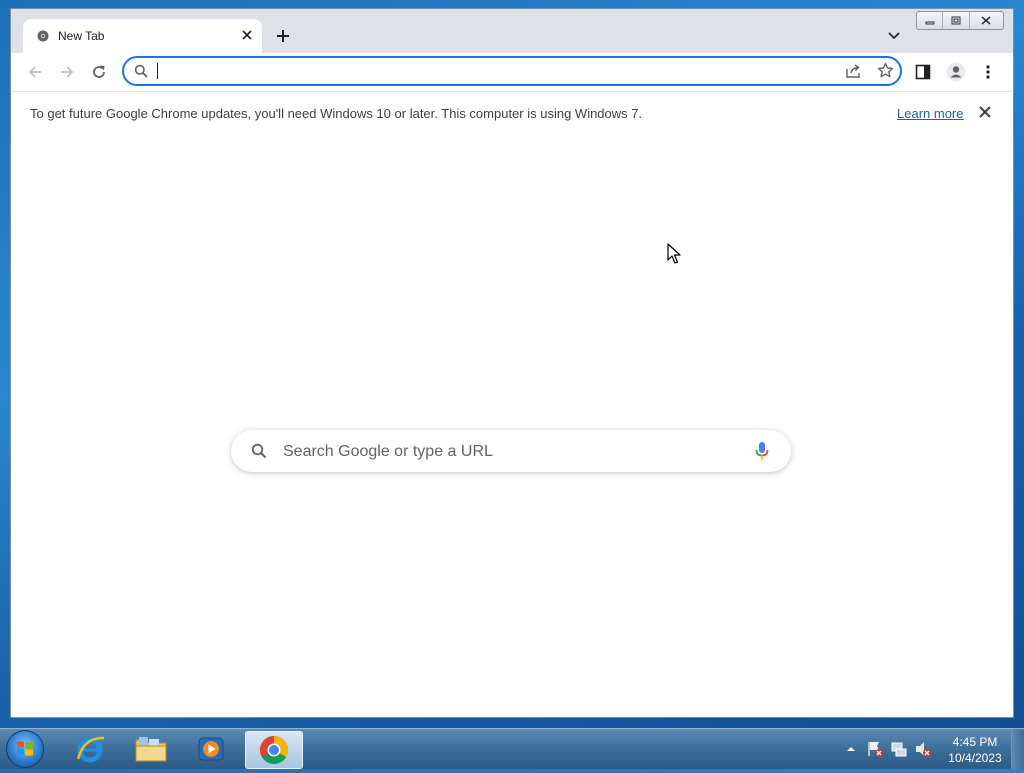 The height and width of the screenshot is (773, 1024). What do you see at coordinates (975, 742) in the screenshot?
I see `clock-time: 4:45 PM` at bounding box center [975, 742].